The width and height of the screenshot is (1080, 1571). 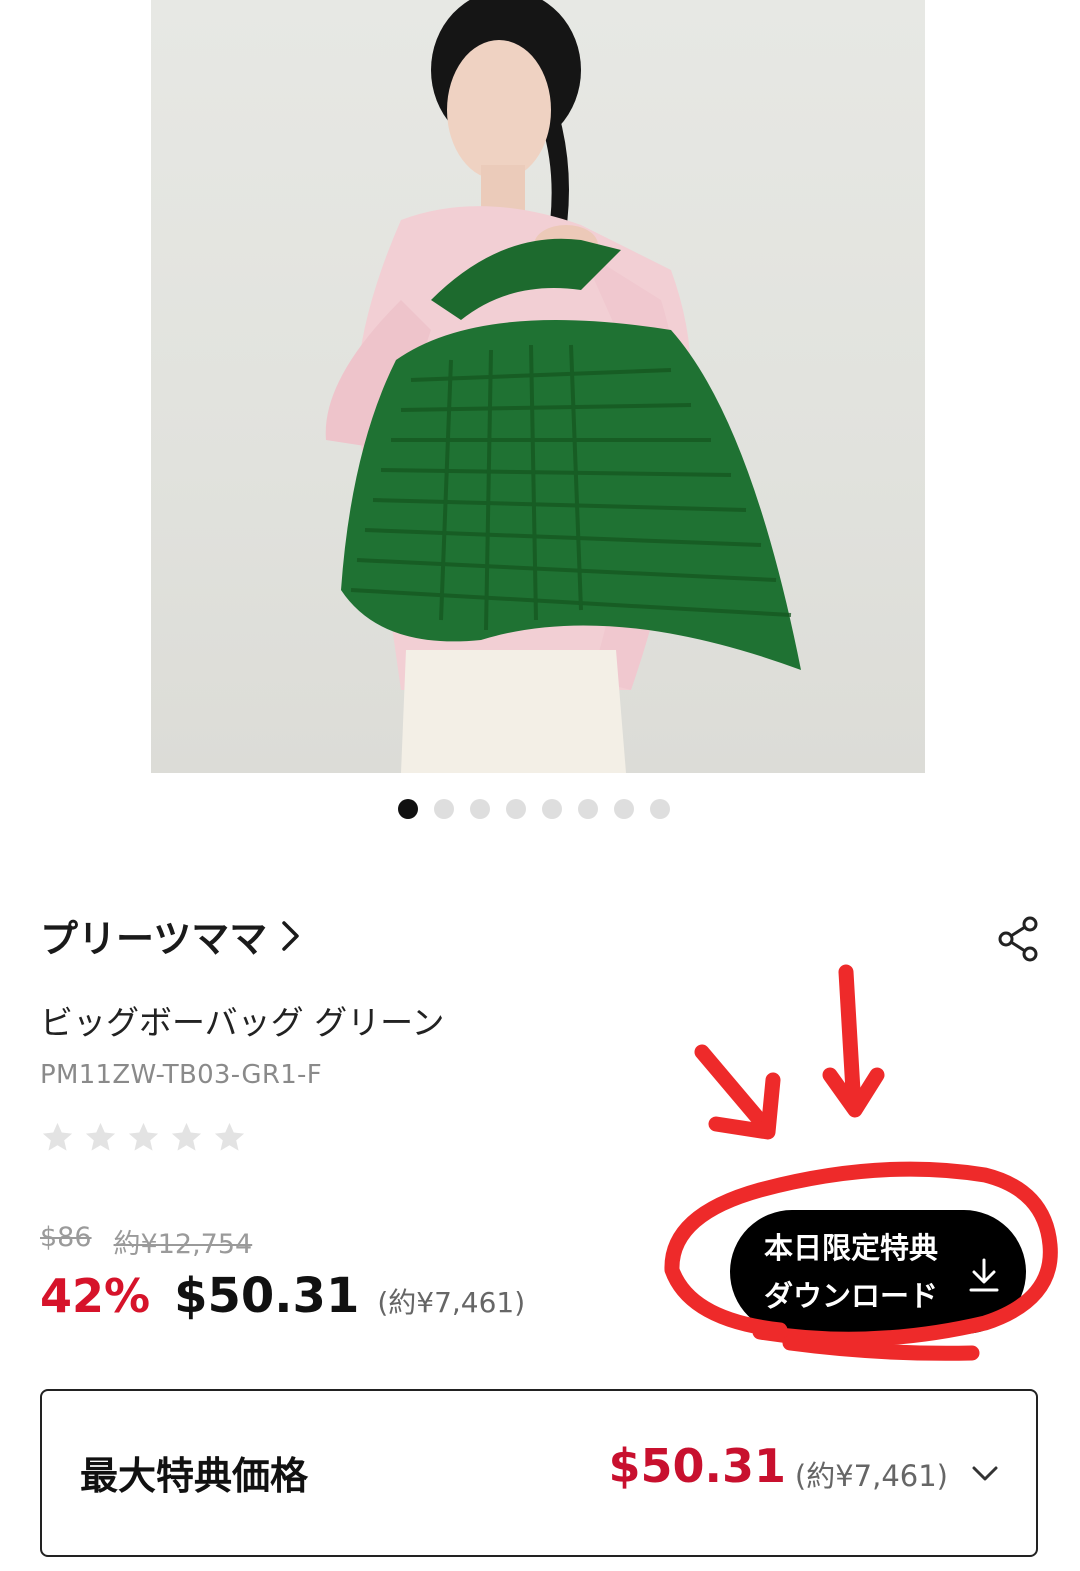 I want to click on coupon-label-line2: ダウンロード, so click(x=851, y=1296).